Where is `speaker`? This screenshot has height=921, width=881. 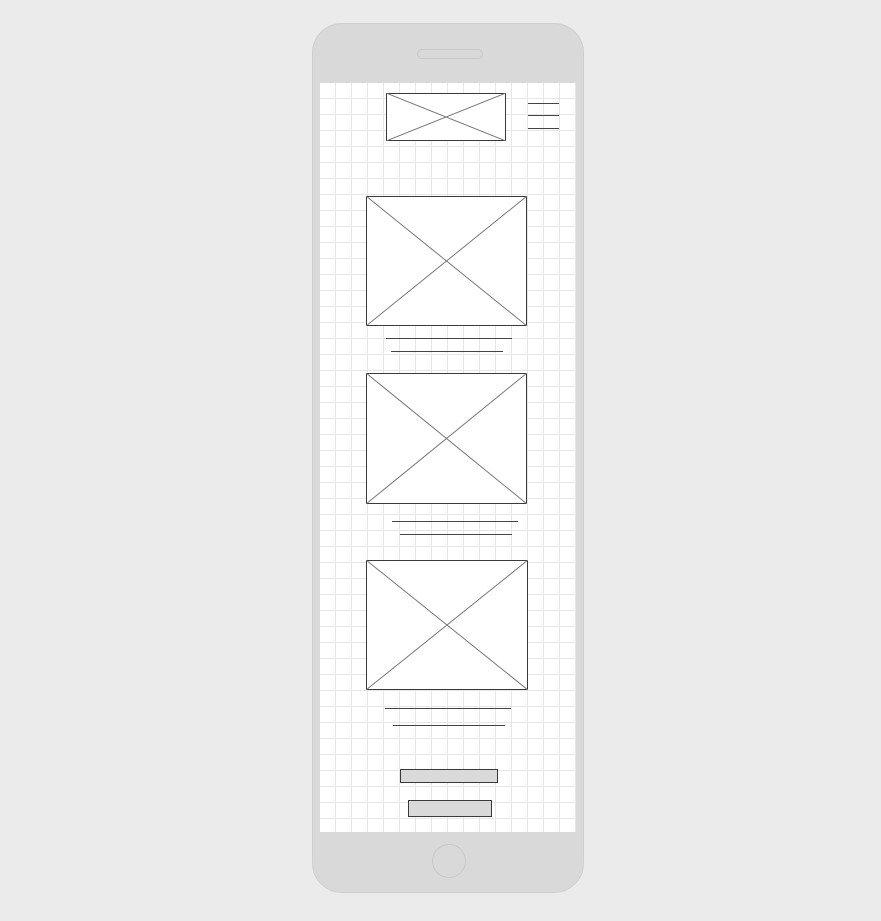
speaker is located at coordinates (450, 54).